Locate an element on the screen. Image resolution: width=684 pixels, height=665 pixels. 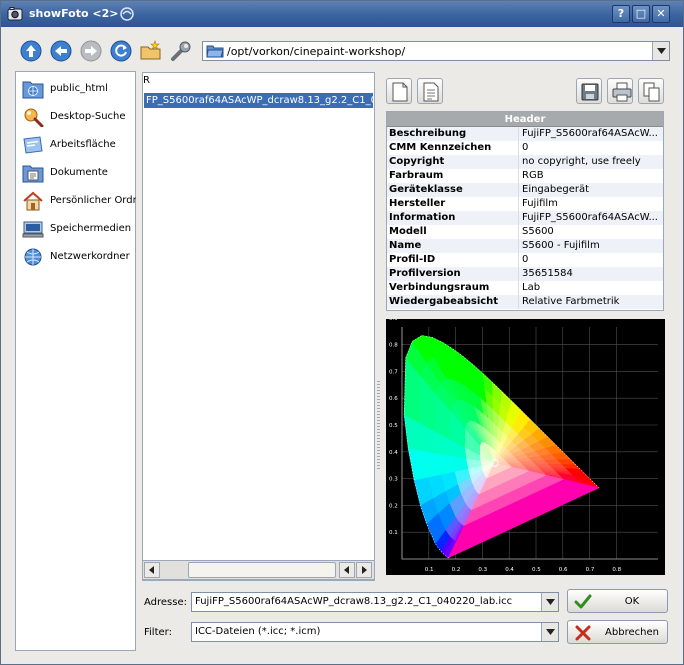
y-tick-label: 0.4 is located at coordinates (393, 453).